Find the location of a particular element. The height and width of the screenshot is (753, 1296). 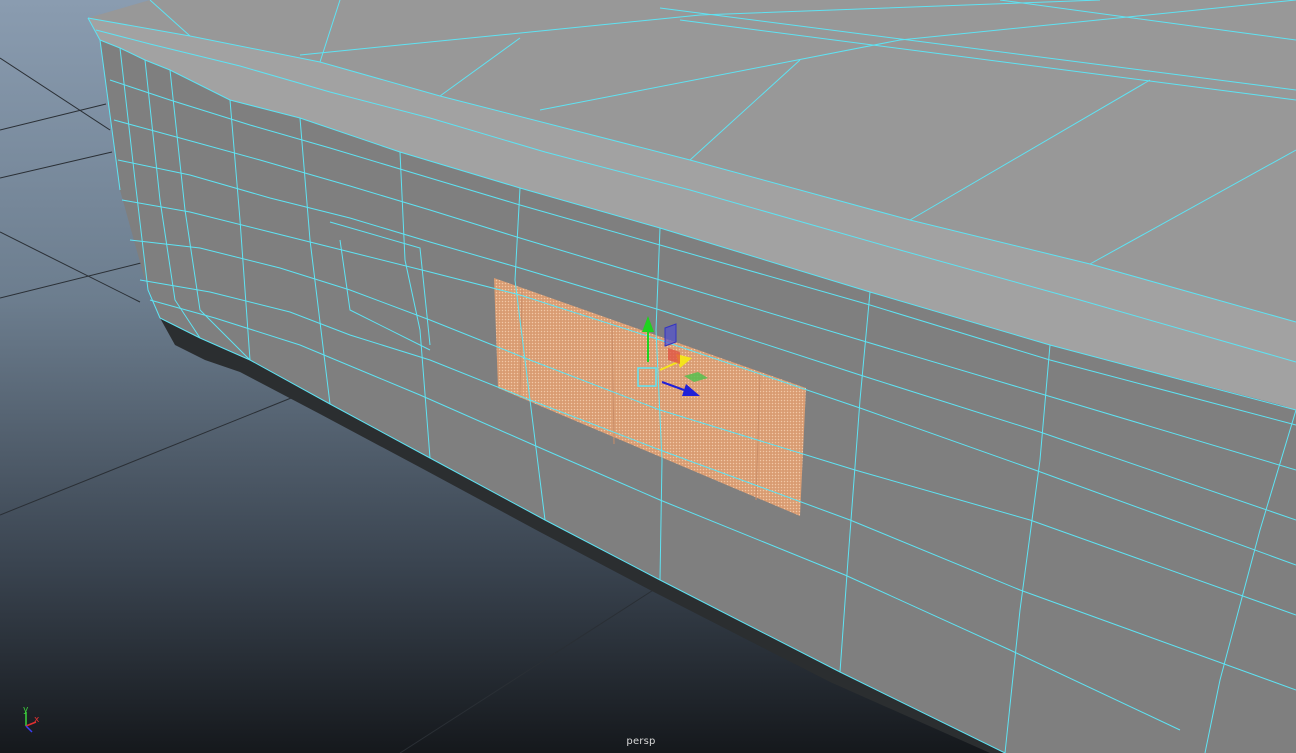

axis-y-label: y is located at coordinates (26, 710).